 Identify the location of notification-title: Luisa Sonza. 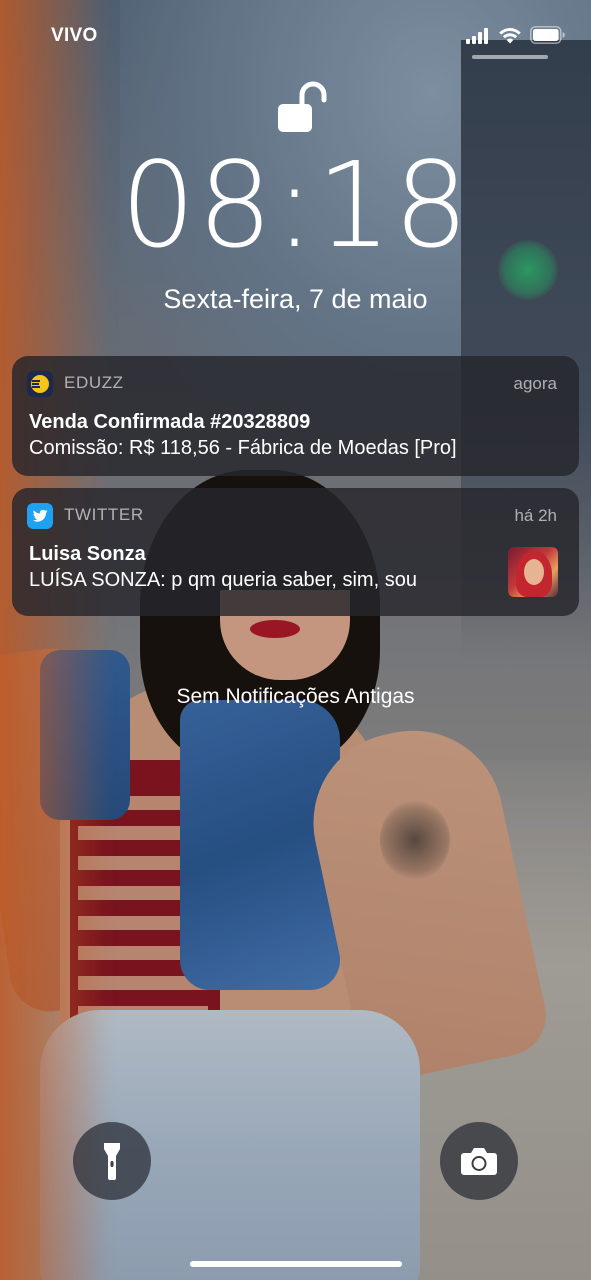
(87, 554).